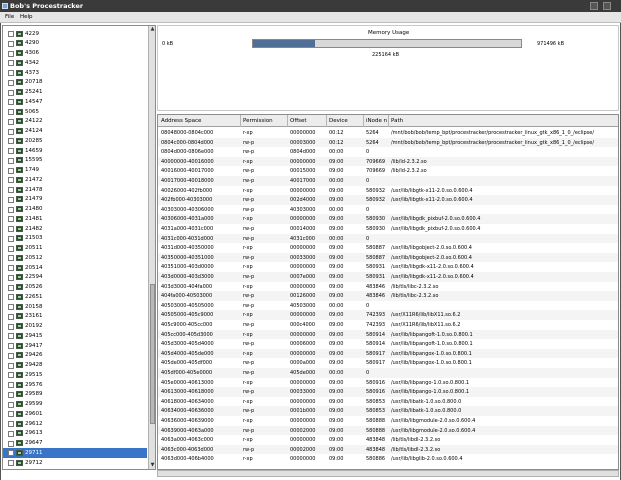 The image size is (621, 480). What do you see at coordinates (388, 373) in the screenshot?
I see `table-row: 405df000-405e0000 rw-p 405de000 00:00 0` at bounding box center [388, 373].